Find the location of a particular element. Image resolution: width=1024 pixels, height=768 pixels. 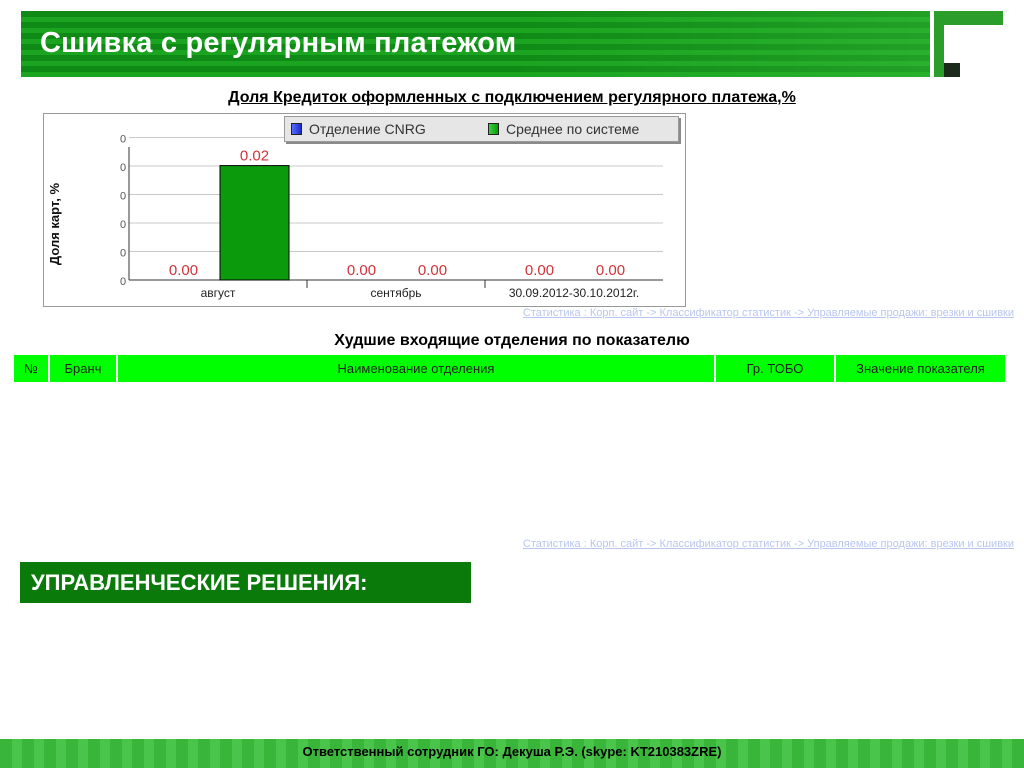

column-header-number: № is located at coordinates (32, 368).